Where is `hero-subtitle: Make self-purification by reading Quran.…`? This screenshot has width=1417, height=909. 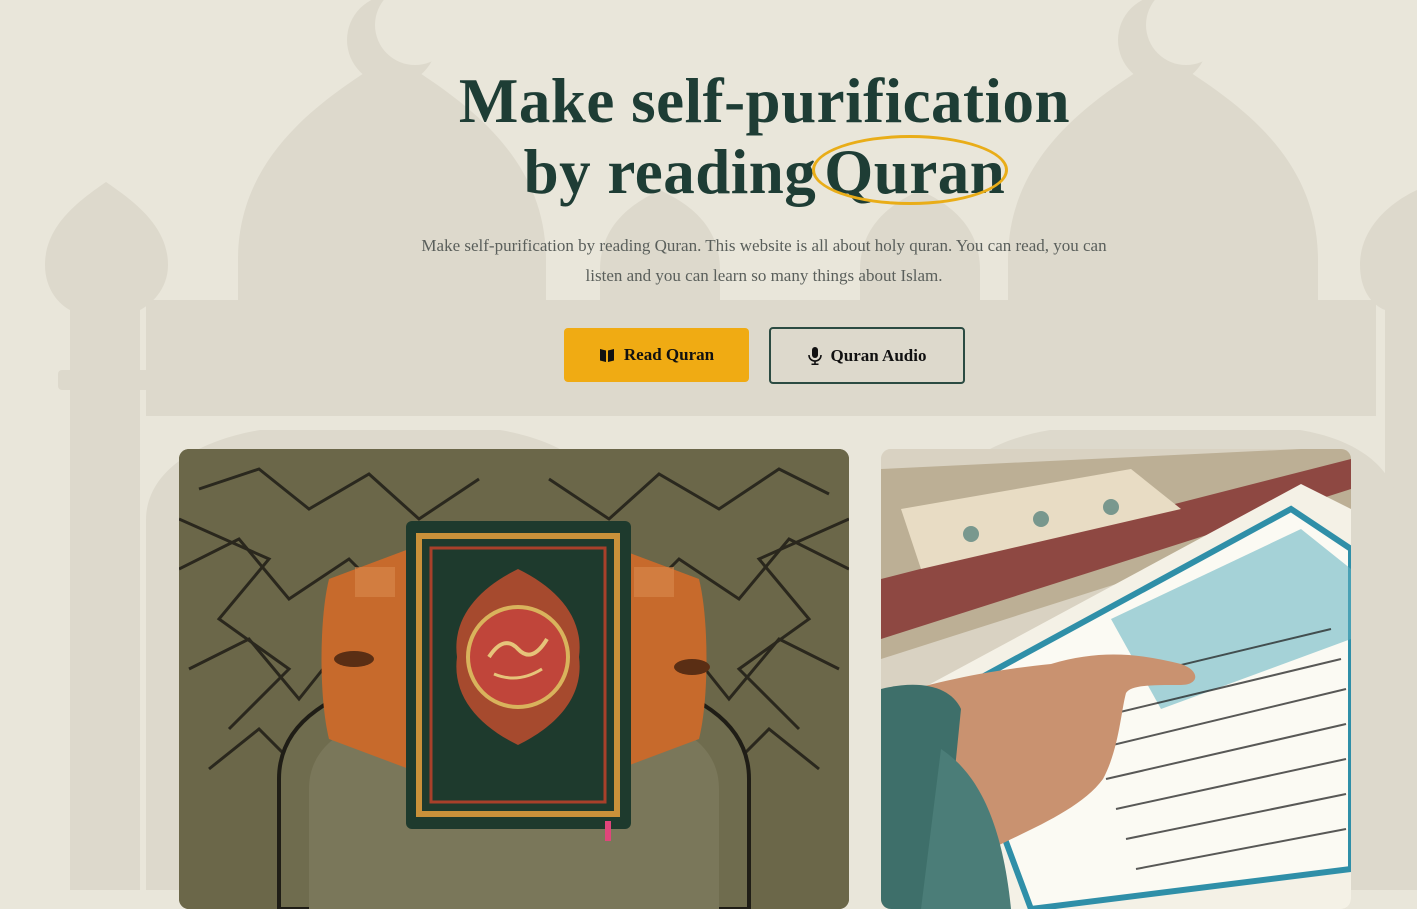 hero-subtitle: Make self-purification by reading Quran.… is located at coordinates (764, 260).